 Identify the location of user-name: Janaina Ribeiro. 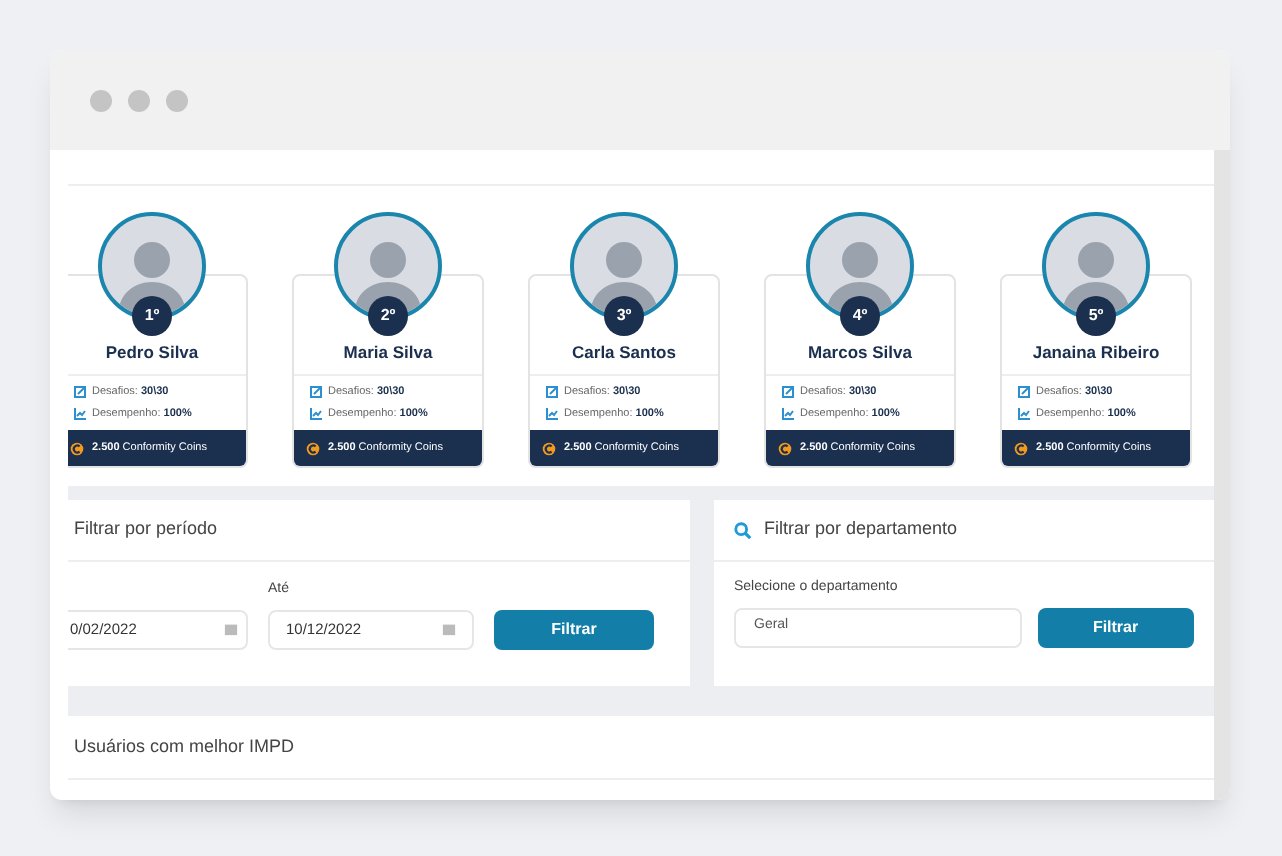
(1096, 353).